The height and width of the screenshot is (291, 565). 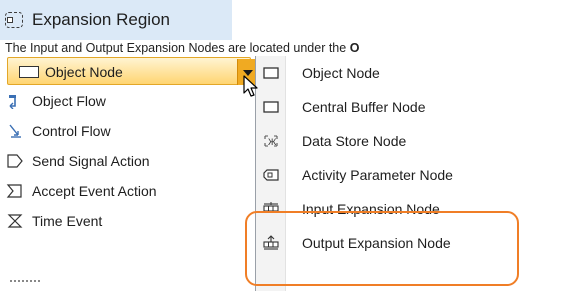 I want to click on data-store-node-icon: Ж, so click(x=271, y=141).